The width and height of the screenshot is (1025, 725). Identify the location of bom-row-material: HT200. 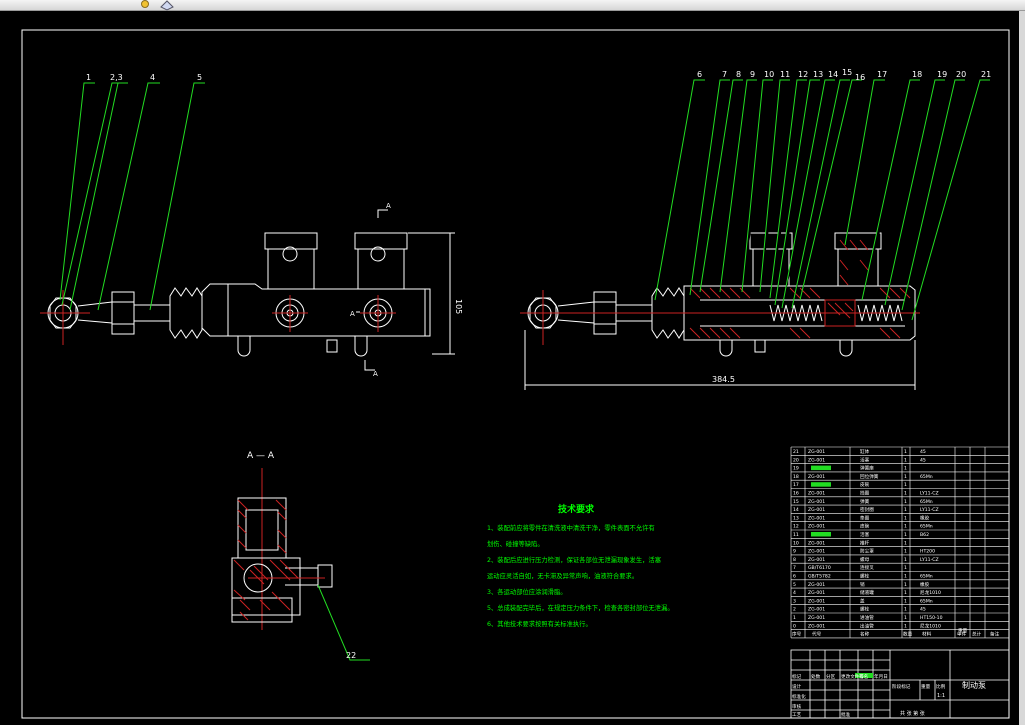
(927, 552).